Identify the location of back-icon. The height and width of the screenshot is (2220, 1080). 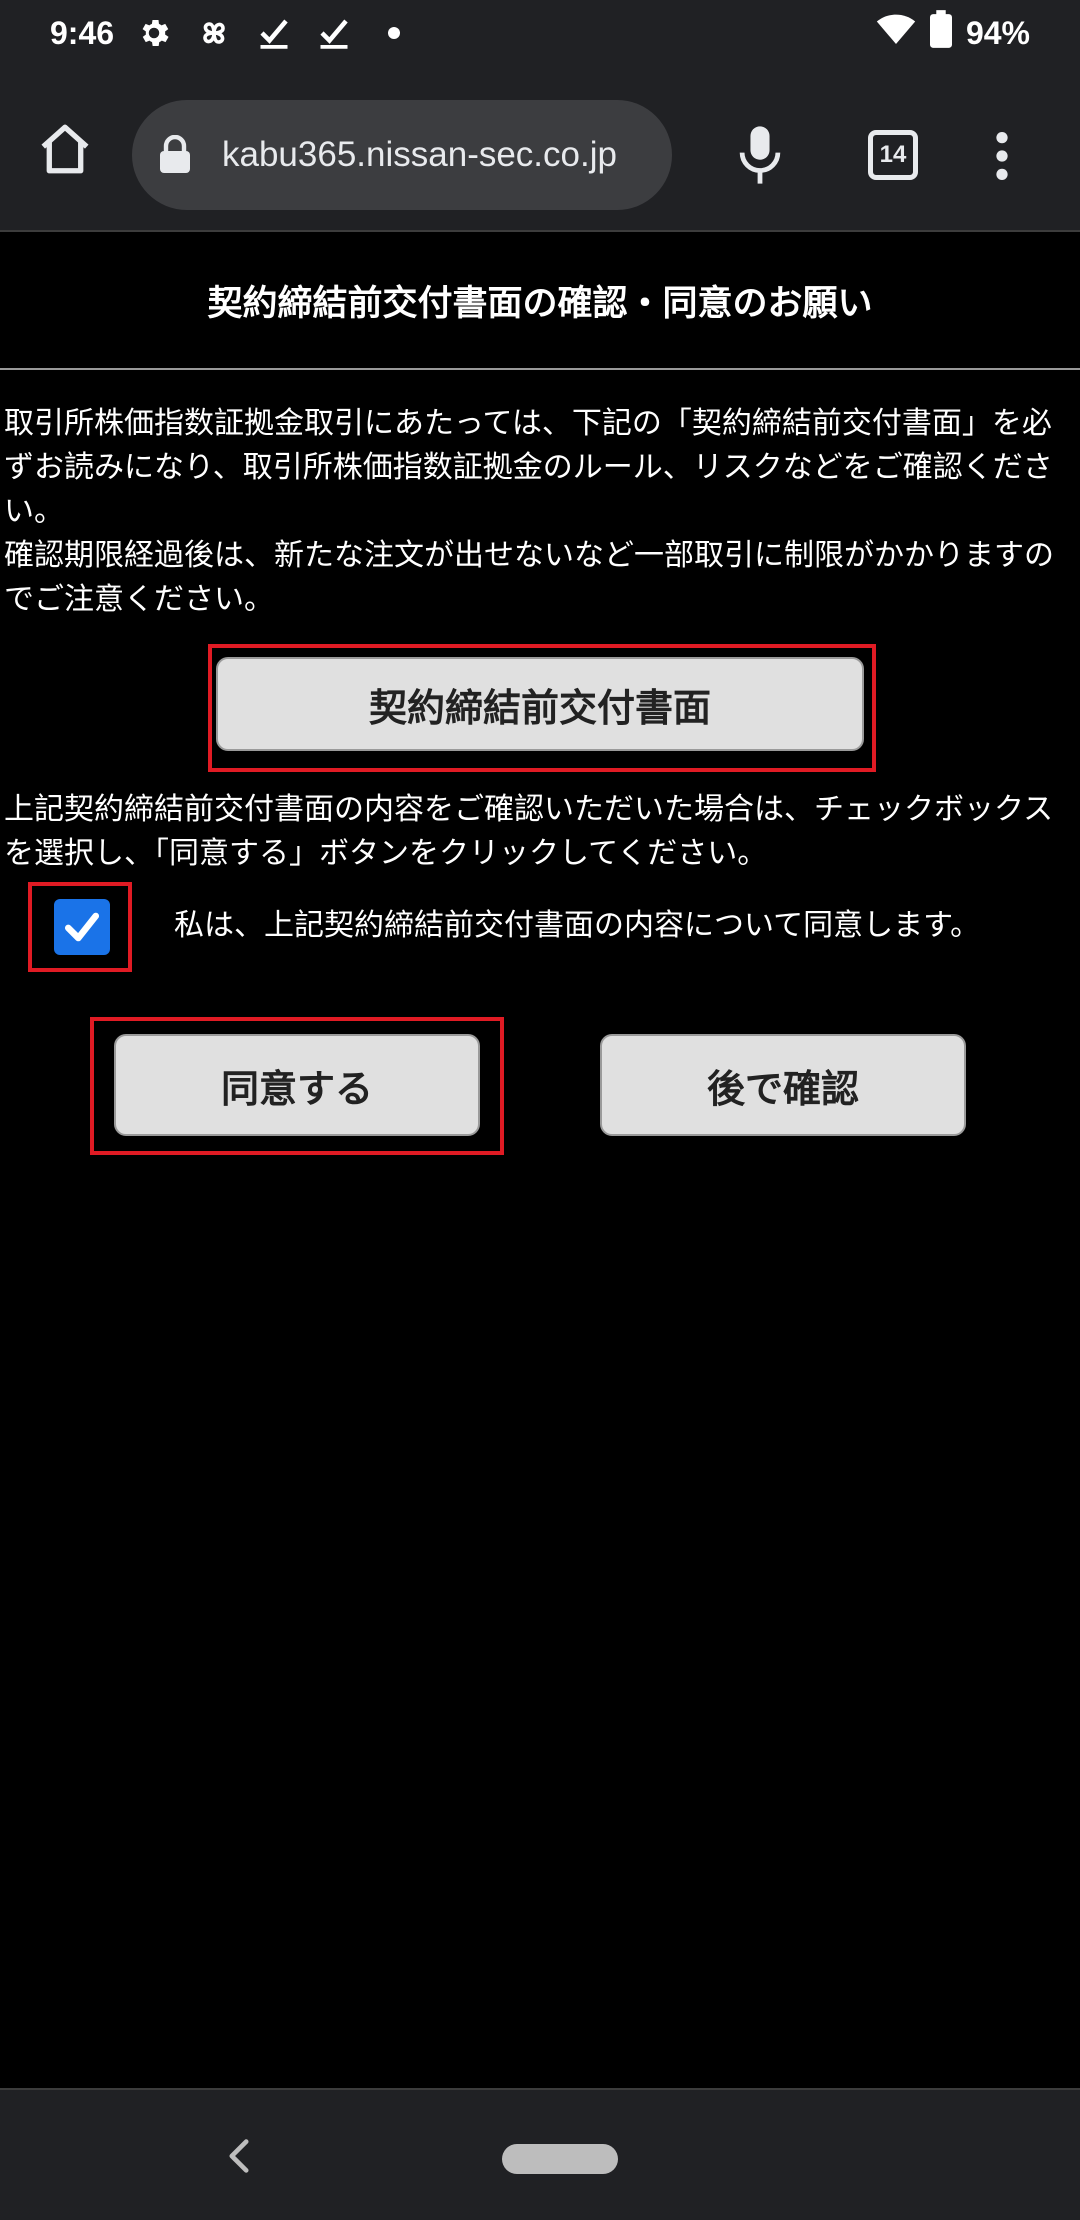
(239, 2156).